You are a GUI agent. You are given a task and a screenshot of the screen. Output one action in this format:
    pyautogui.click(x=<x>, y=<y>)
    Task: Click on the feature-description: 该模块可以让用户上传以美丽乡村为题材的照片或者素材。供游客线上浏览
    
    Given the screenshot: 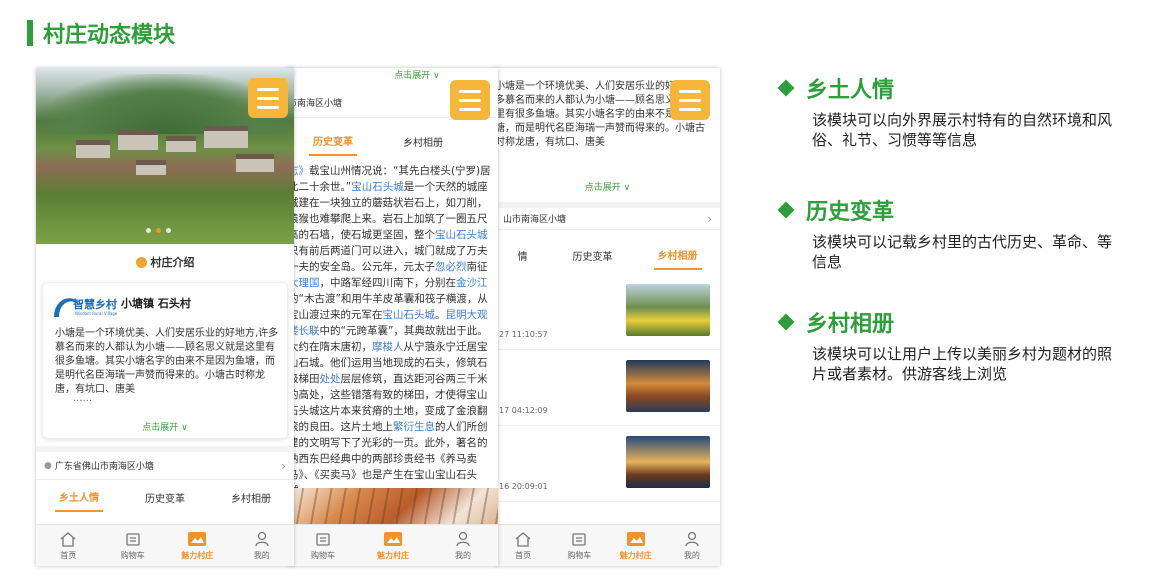 What is the action you would take?
    pyautogui.click(x=962, y=364)
    